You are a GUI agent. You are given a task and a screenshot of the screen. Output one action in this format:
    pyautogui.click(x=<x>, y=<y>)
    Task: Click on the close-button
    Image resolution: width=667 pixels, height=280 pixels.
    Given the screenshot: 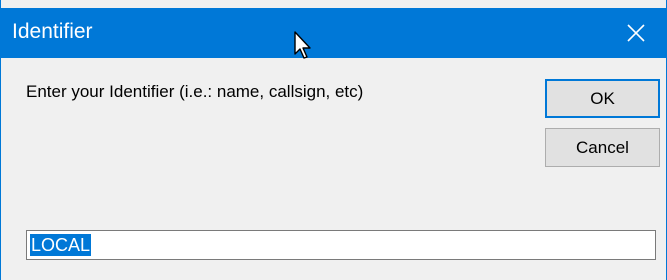 What is the action you would take?
    pyautogui.click(x=636, y=33)
    